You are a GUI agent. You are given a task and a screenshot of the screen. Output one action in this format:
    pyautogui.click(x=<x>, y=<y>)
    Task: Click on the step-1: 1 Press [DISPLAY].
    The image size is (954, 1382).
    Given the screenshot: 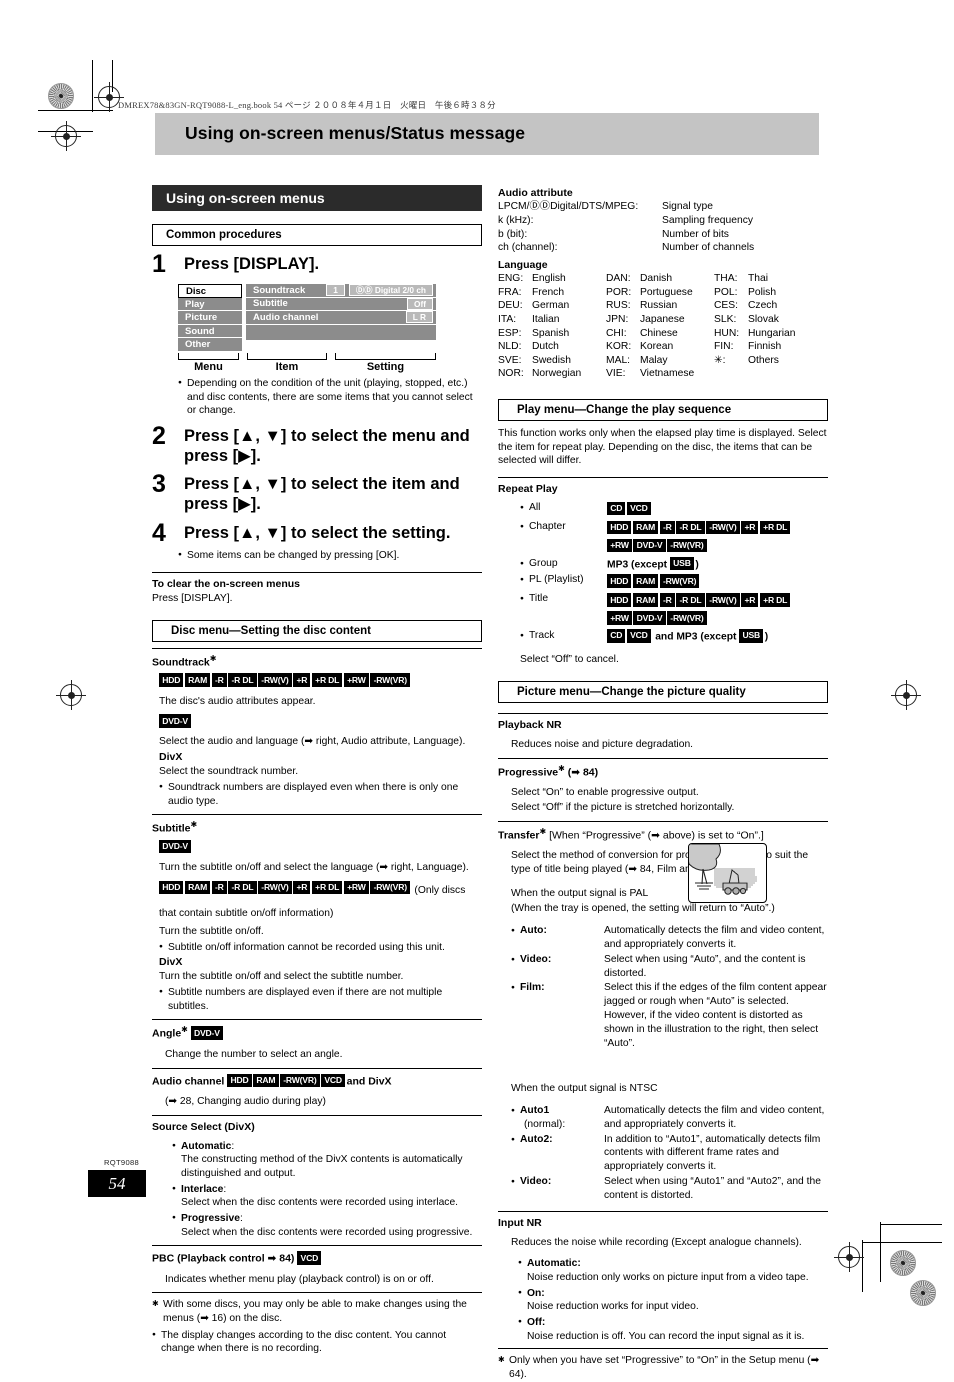 What is the action you would take?
    pyautogui.click(x=317, y=264)
    